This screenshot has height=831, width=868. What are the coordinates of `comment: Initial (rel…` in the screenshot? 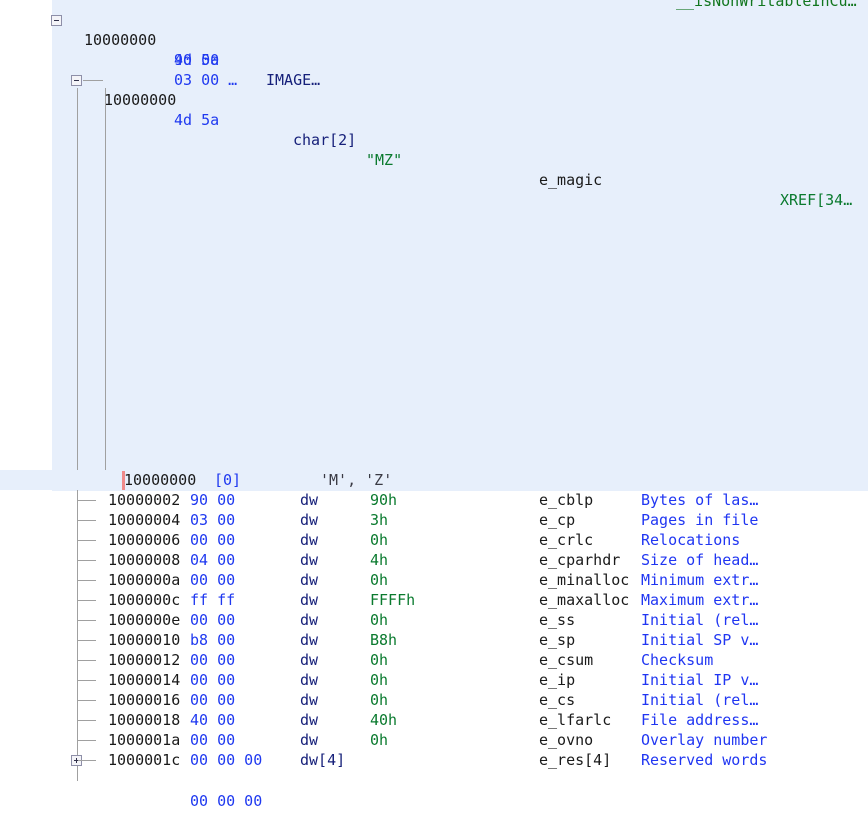 It's located at (700, 700).